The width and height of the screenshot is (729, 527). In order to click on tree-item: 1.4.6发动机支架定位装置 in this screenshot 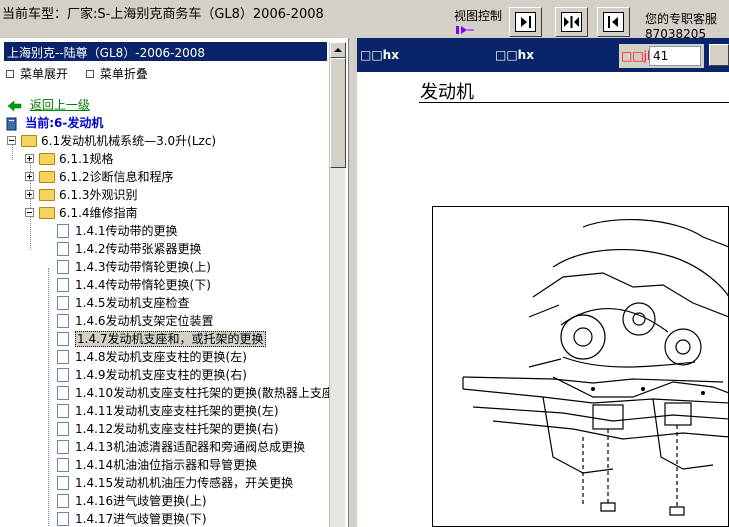, I will do `click(135, 321)`.